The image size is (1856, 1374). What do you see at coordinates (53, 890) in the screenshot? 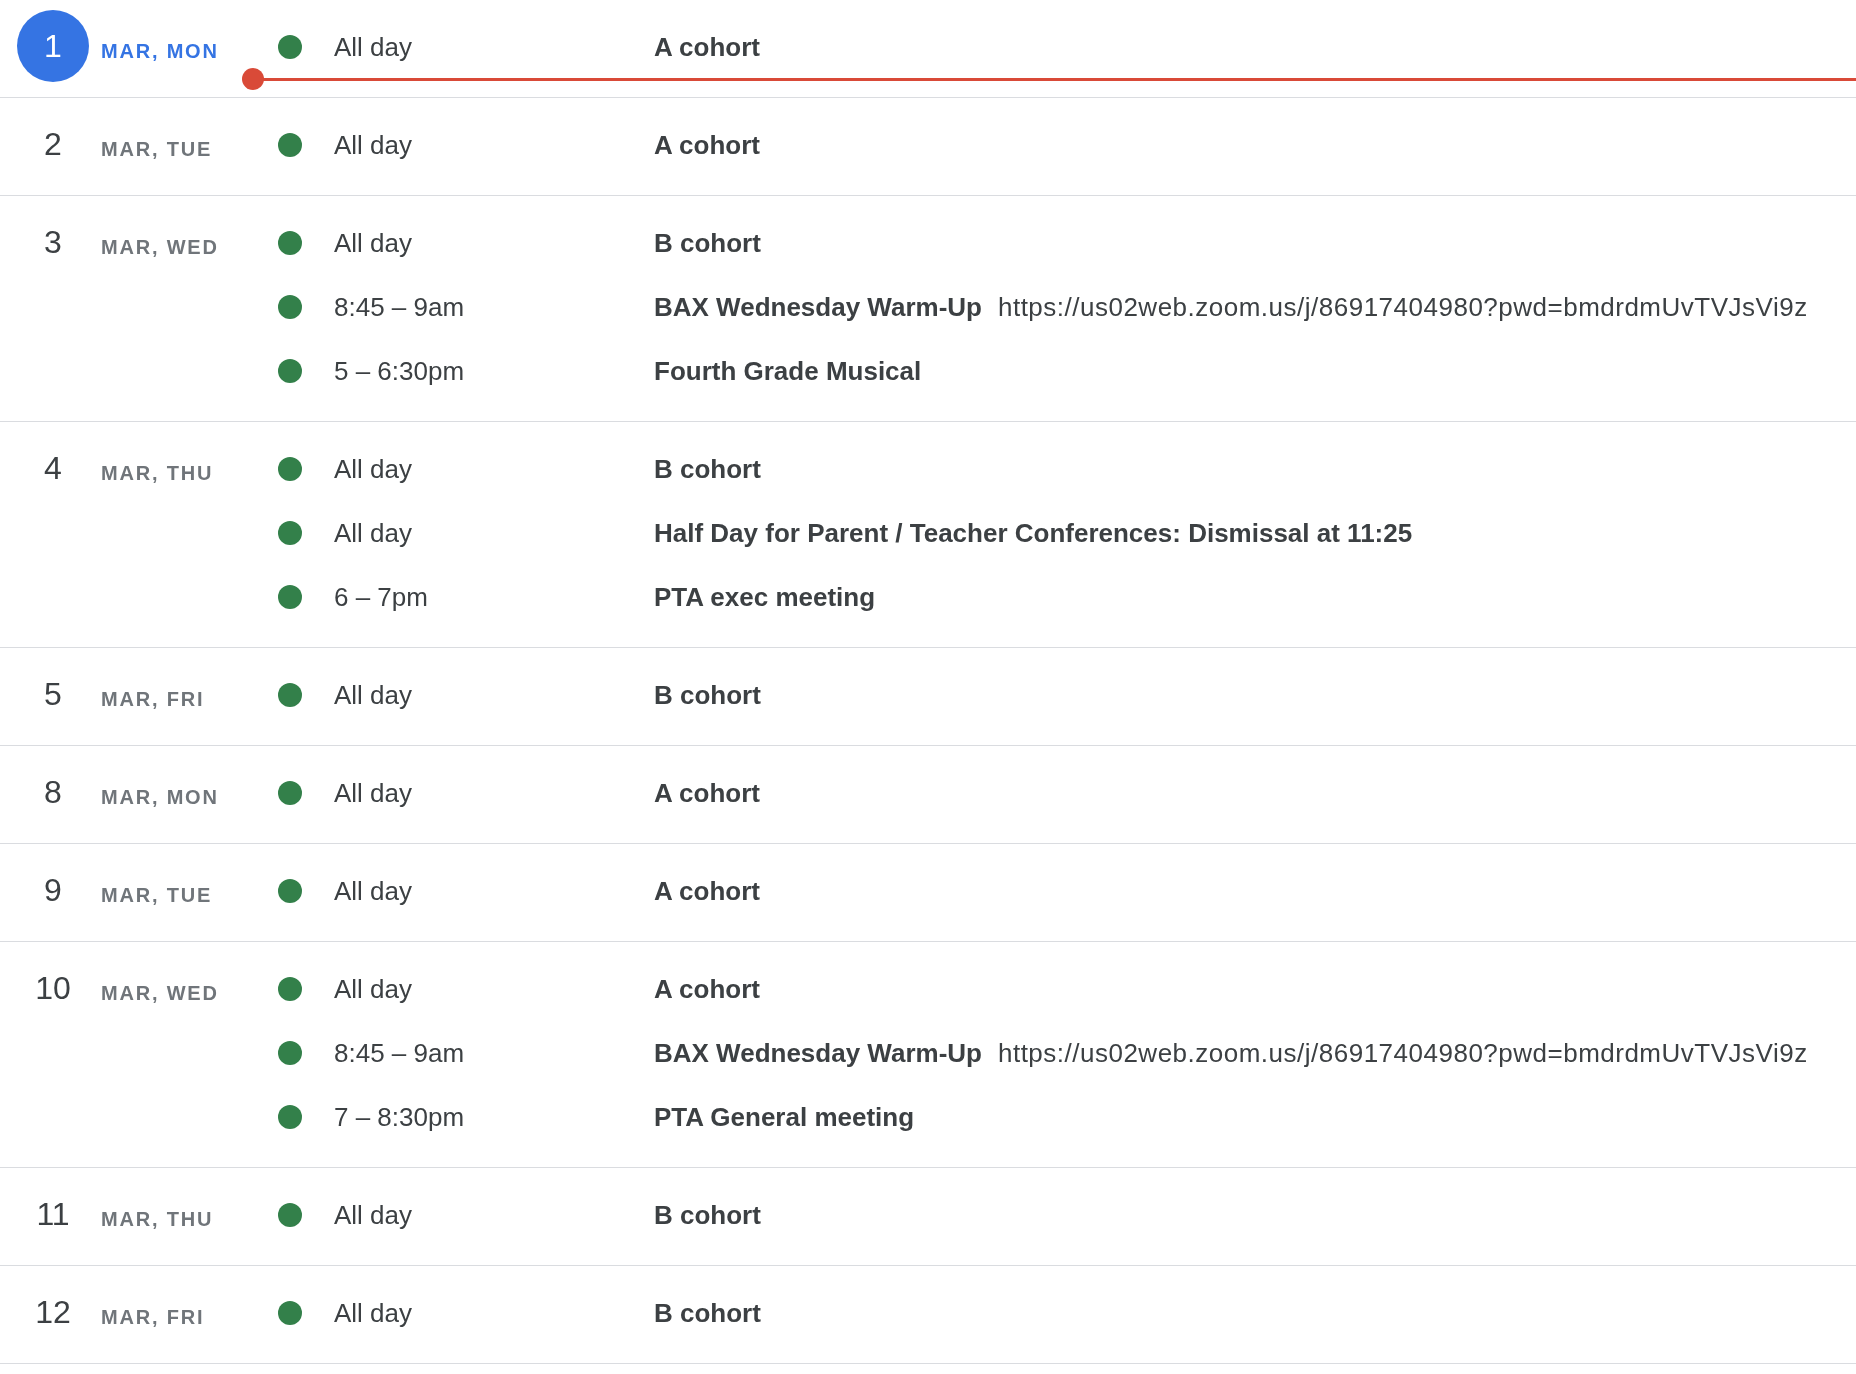
I see `day-number: 9` at bounding box center [53, 890].